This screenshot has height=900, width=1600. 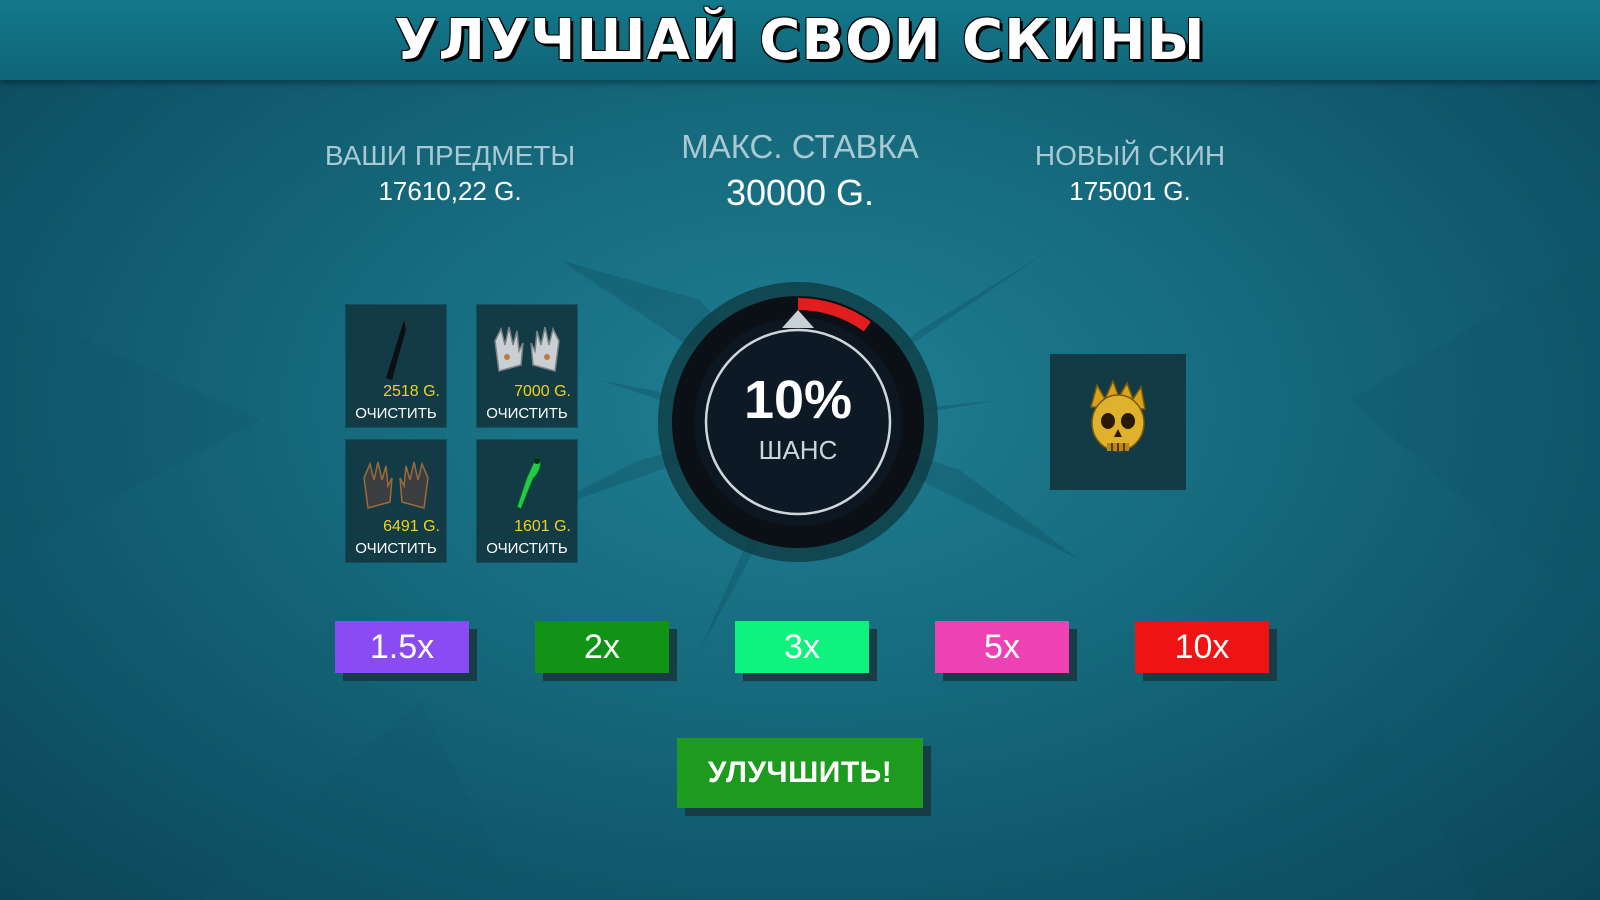 What do you see at coordinates (411, 391) in the screenshot?
I see `item-price: 2518 G.` at bounding box center [411, 391].